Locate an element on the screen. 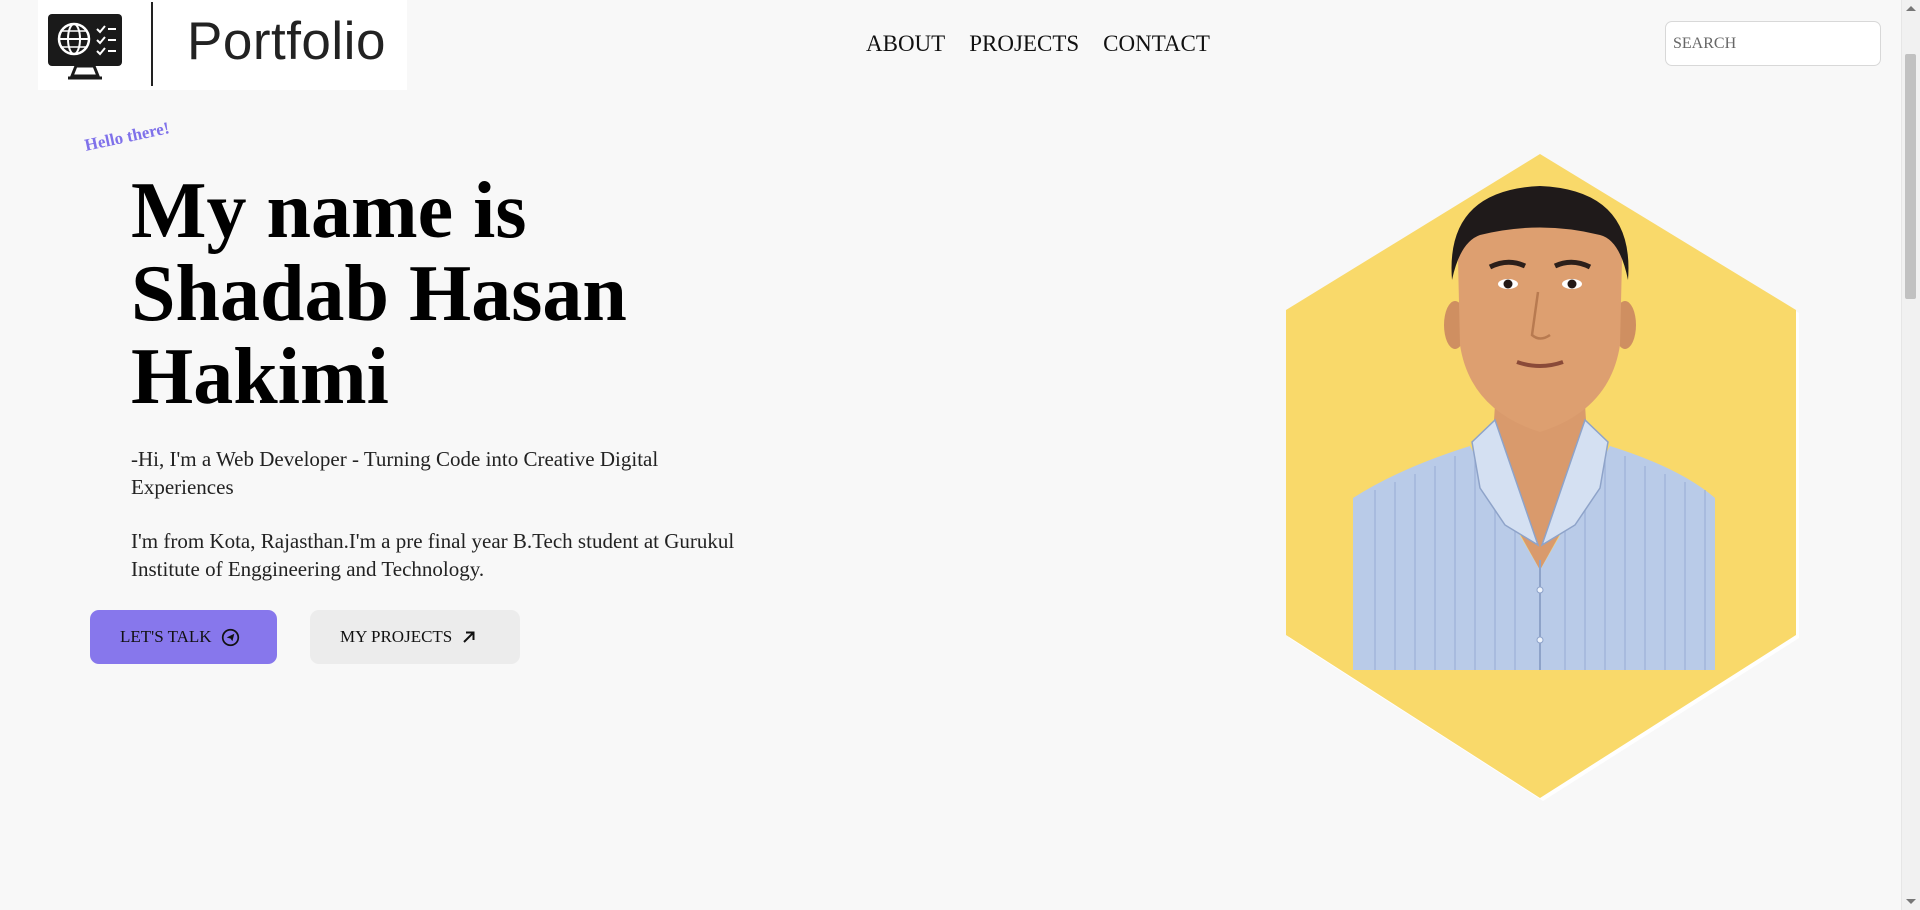  greeting-text: Hello there! is located at coordinates (127, 136).